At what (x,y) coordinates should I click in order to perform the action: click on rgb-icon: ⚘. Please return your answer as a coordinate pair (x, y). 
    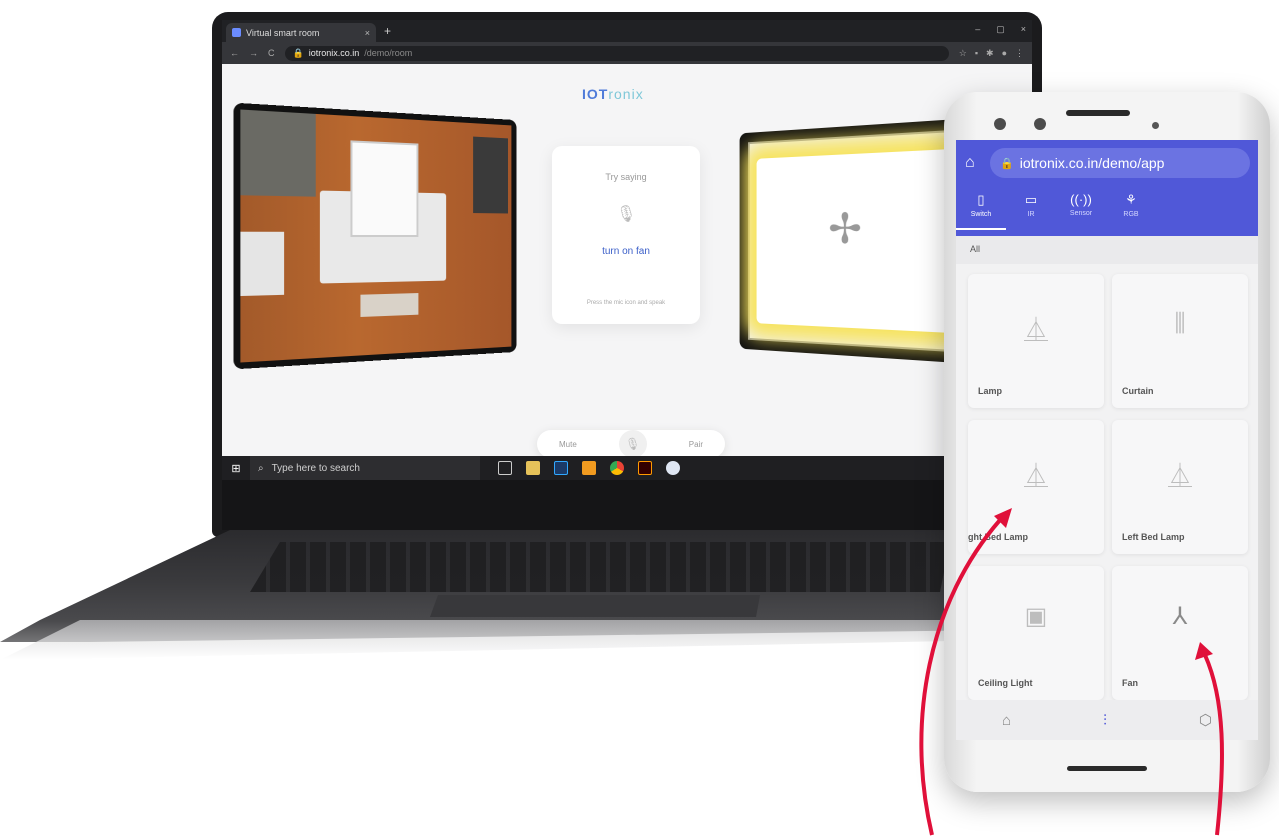
    Looking at the image, I should click on (1131, 199).